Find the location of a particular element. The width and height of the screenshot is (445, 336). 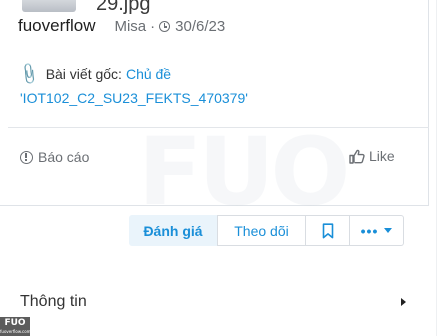

original-post-row: 📎 Bài viết gốc: Chủ đề is located at coordinates (94, 74).